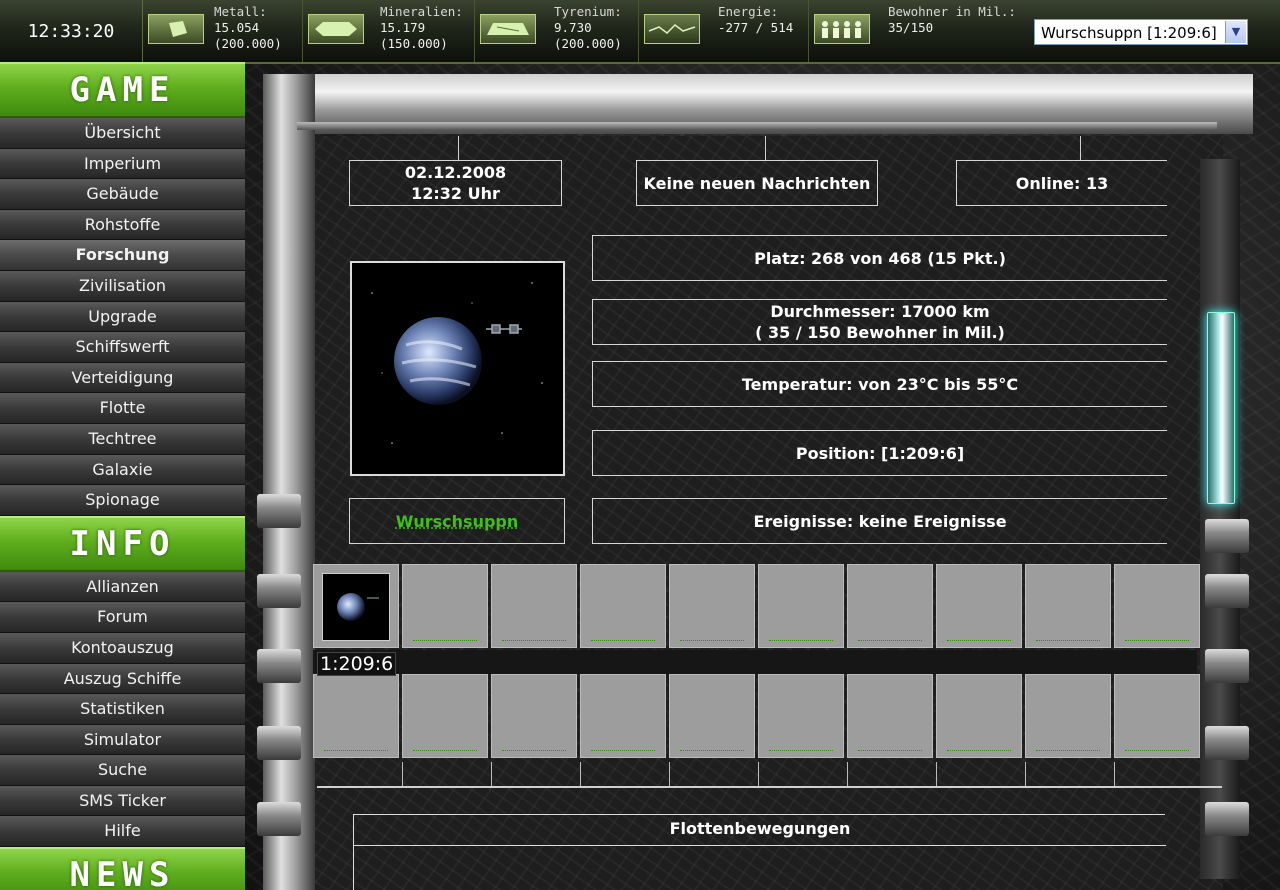  I want to click on resource-minerals: Mineralien: 15.179 (150.000), so click(388, 31).